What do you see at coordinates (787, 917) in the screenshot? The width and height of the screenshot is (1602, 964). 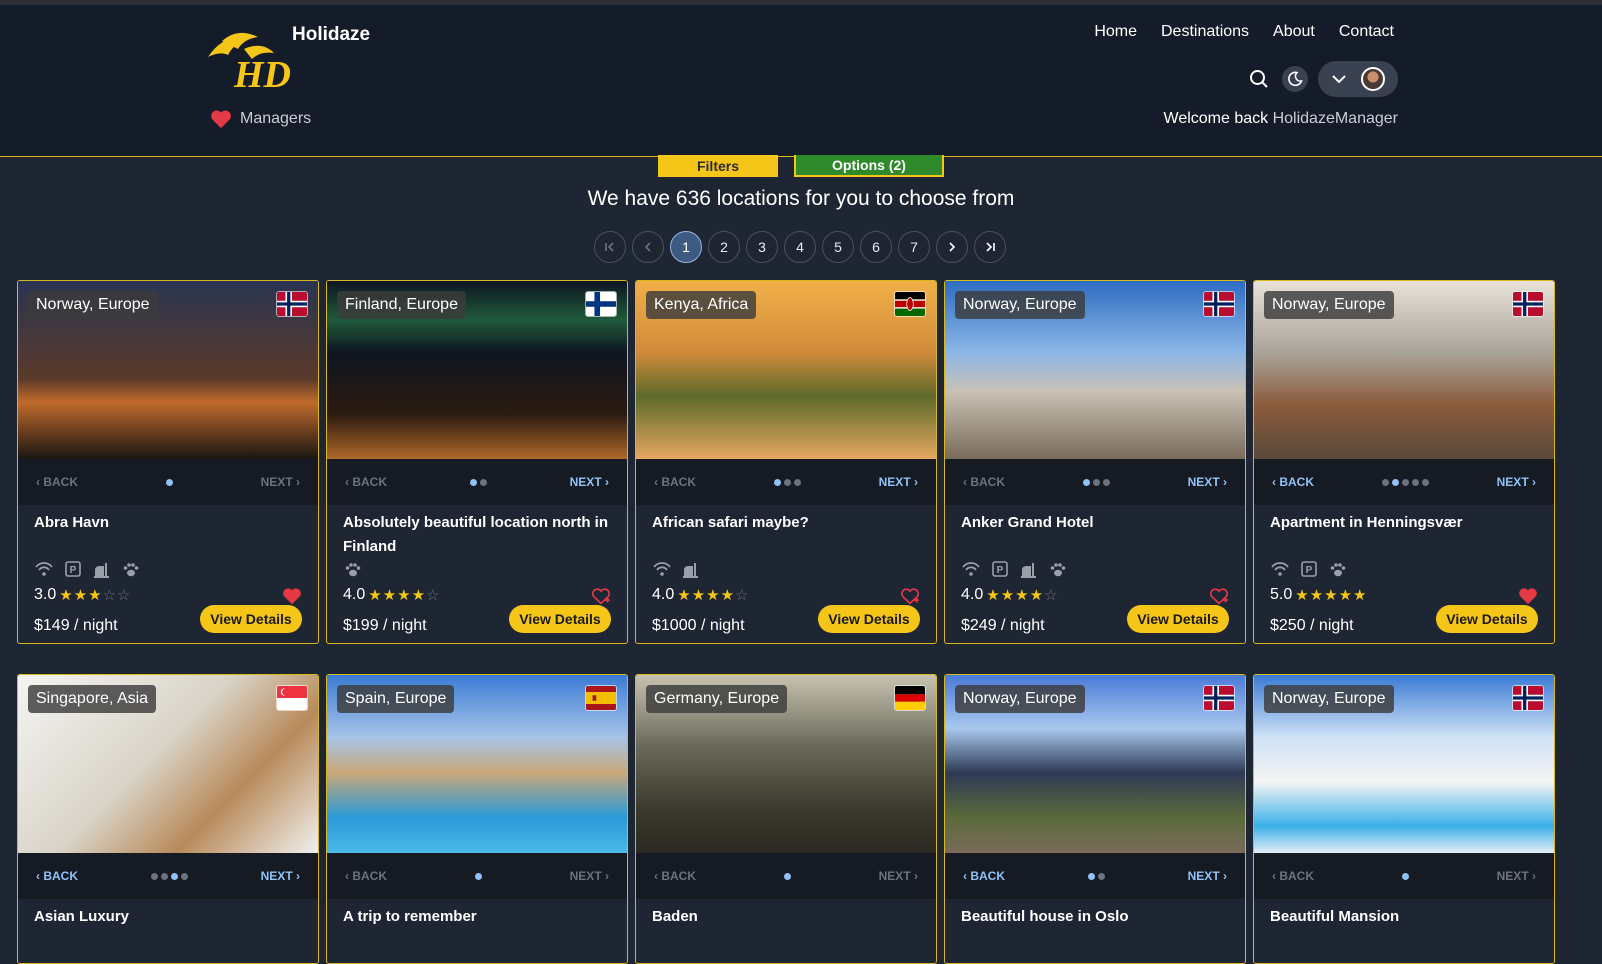 I see `venue-title: Baden` at bounding box center [787, 917].